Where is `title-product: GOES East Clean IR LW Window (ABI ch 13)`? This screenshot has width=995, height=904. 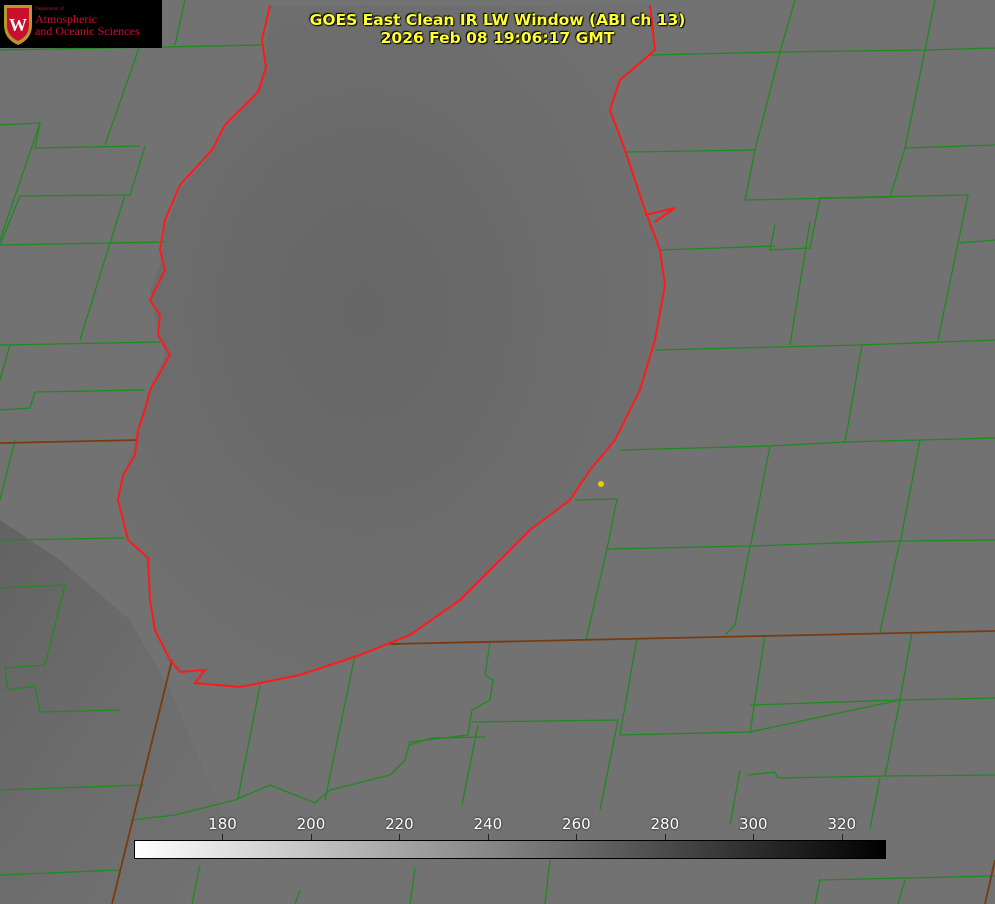
title-product: GOES East Clean IR LW Window (ABI ch 13) is located at coordinates (497, 20).